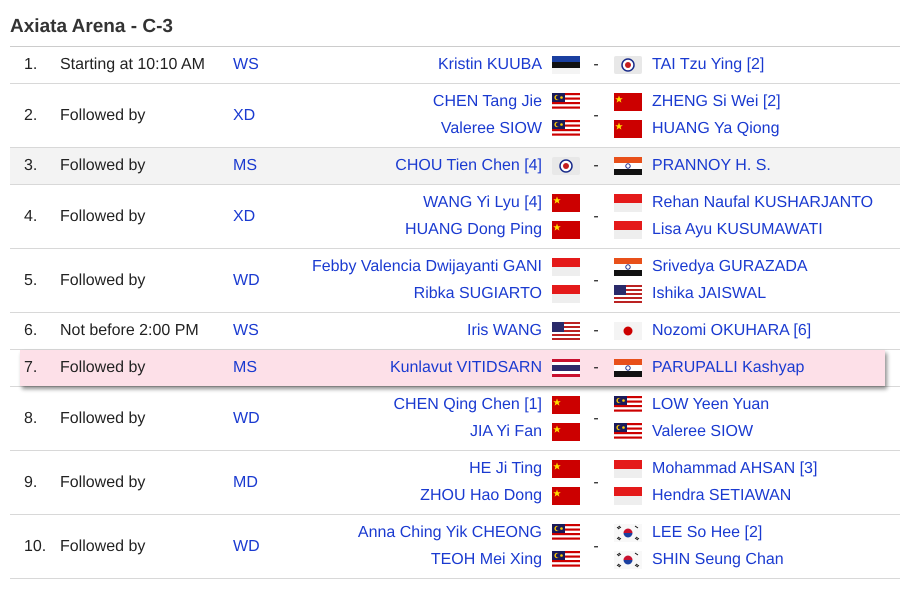 The image size is (900, 611). I want to click on player-name: HE Ji Ting, so click(505, 469).